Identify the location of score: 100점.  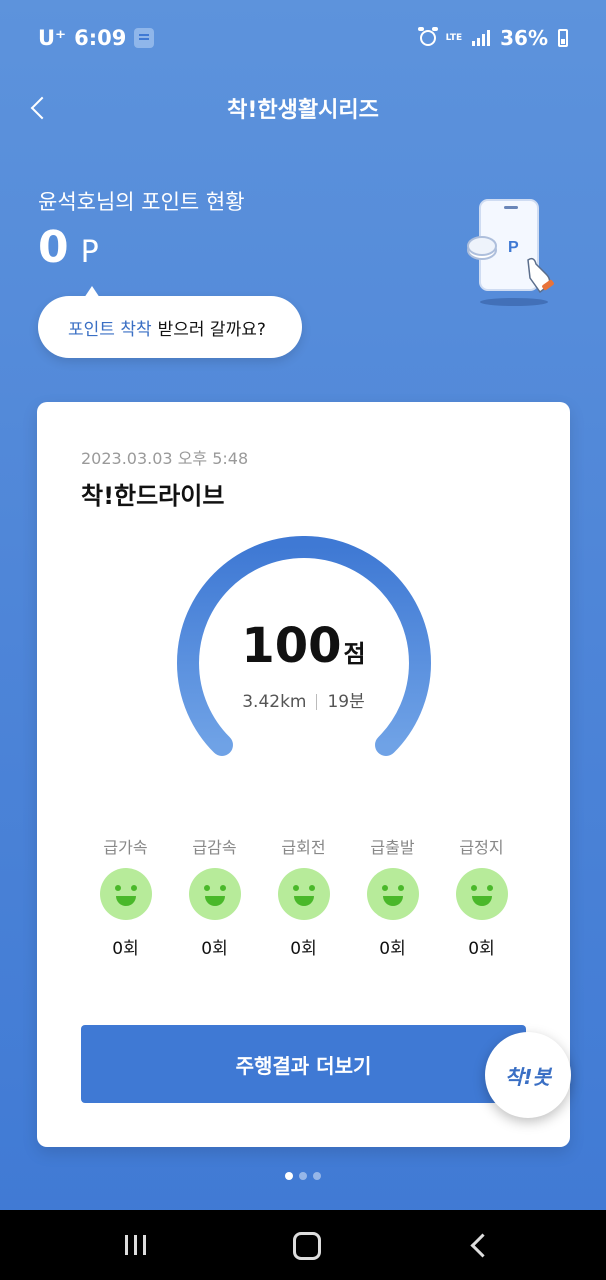
(303, 646).